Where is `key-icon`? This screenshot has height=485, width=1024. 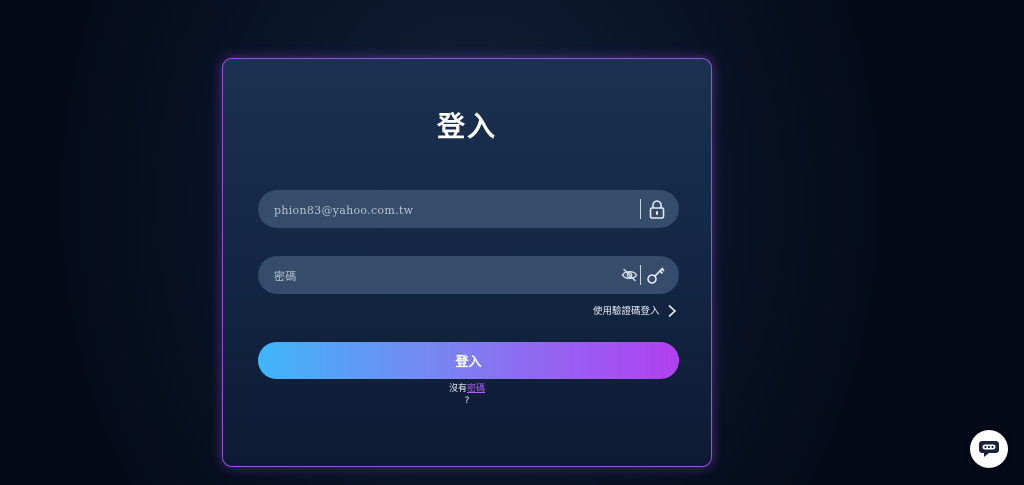 key-icon is located at coordinates (656, 275).